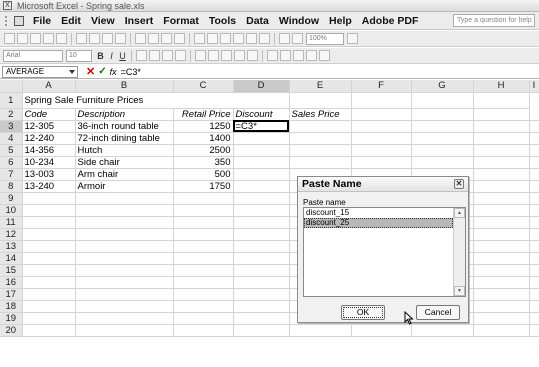 This screenshot has width=539, height=367. I want to click on header-description-cell: Description, so click(124, 114).